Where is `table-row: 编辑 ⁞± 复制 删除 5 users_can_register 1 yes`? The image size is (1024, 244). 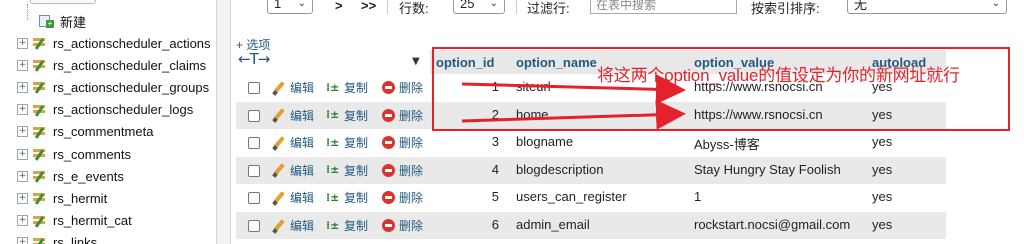
table-row: 编辑 ⁞± 复制 删除 5 users_can_register 1 yes is located at coordinates (591, 198).